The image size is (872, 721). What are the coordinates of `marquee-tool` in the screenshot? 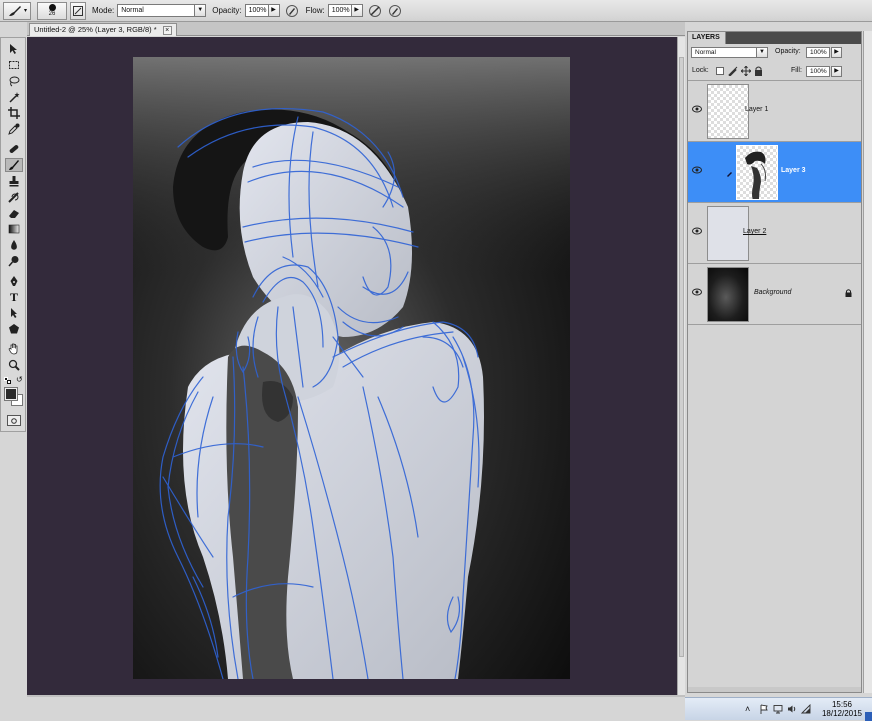 It's located at (14, 65).